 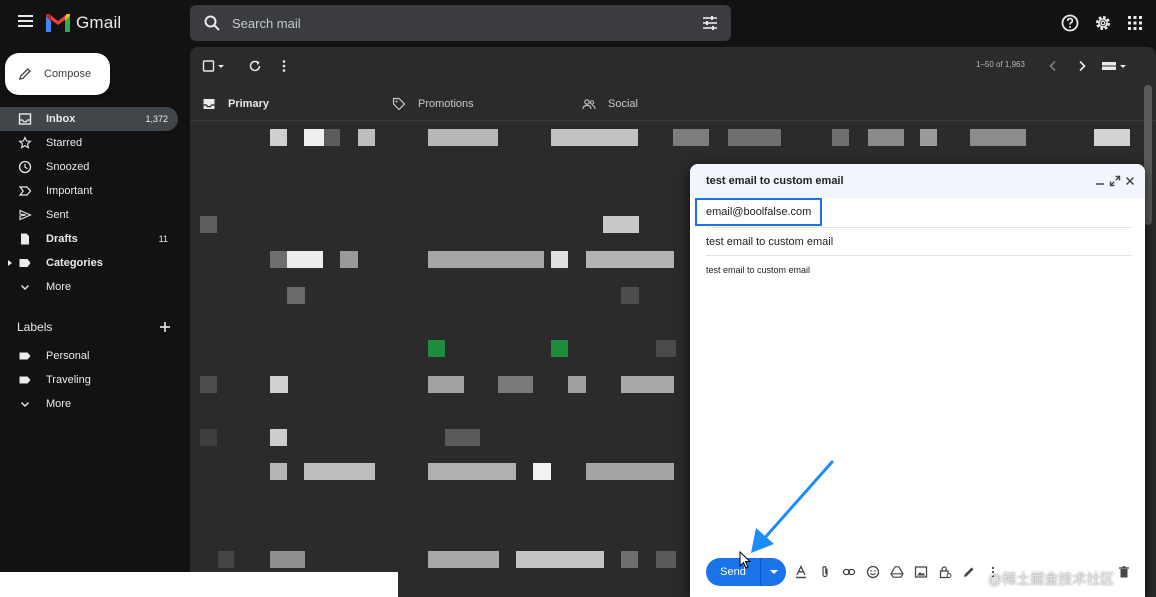 I want to click on sidebar-item-label: Important, so click(x=69, y=191).